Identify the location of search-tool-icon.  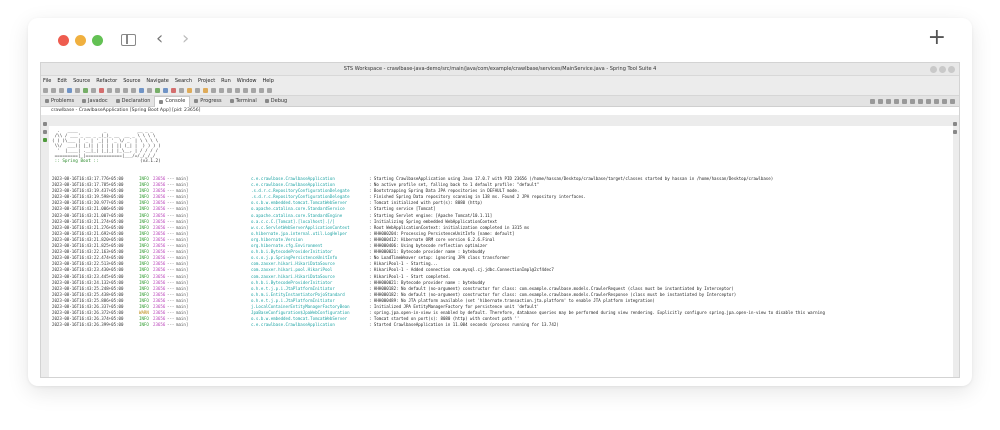
(221, 90).